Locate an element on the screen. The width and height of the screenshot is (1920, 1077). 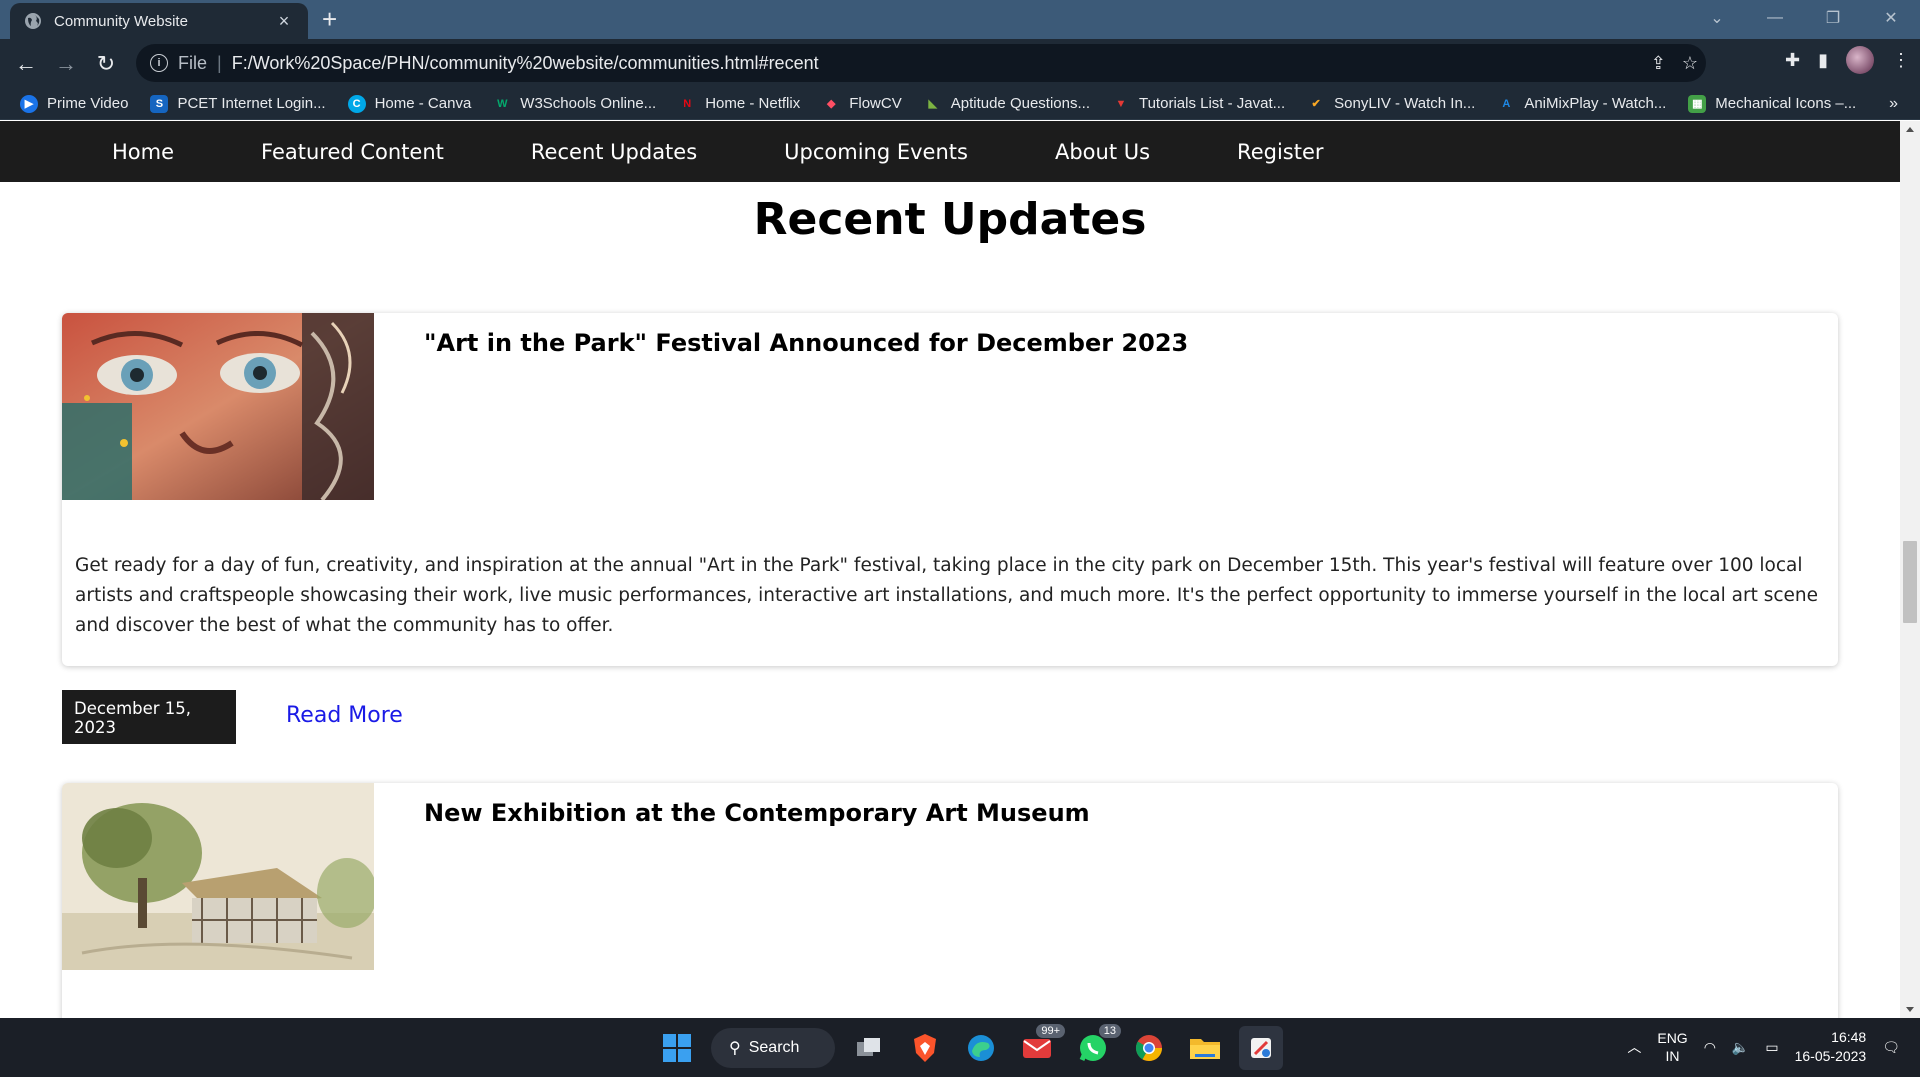
taskbar-apps: ⚲ Search 99+ 13 is located at coordinates (969, 1047).